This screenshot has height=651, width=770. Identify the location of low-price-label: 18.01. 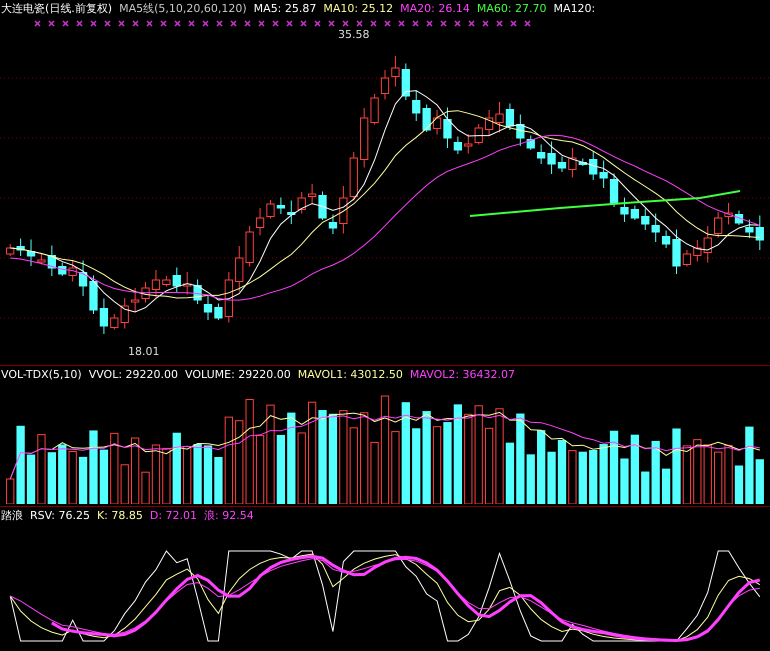
(144, 351).